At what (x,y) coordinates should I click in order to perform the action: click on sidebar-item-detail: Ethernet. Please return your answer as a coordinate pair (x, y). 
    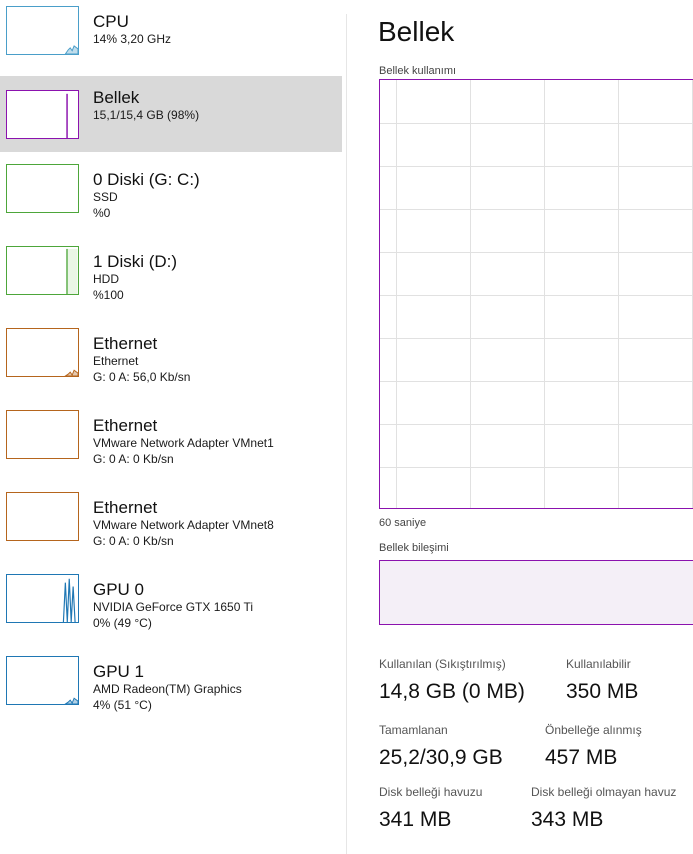
    Looking at the image, I should click on (116, 361).